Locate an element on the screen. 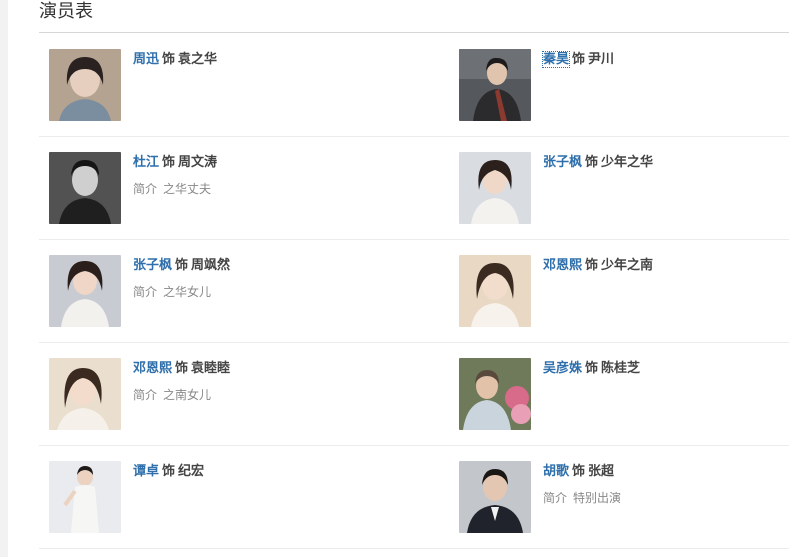  role-name: 少年之南 is located at coordinates (627, 265).